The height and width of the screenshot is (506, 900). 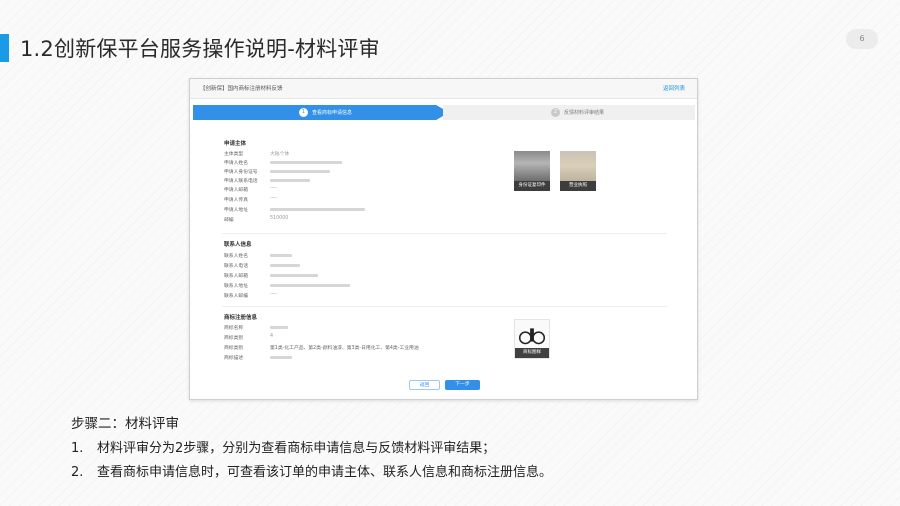 What do you see at coordinates (272, 336) in the screenshot?
I see `field-value: 4` at bounding box center [272, 336].